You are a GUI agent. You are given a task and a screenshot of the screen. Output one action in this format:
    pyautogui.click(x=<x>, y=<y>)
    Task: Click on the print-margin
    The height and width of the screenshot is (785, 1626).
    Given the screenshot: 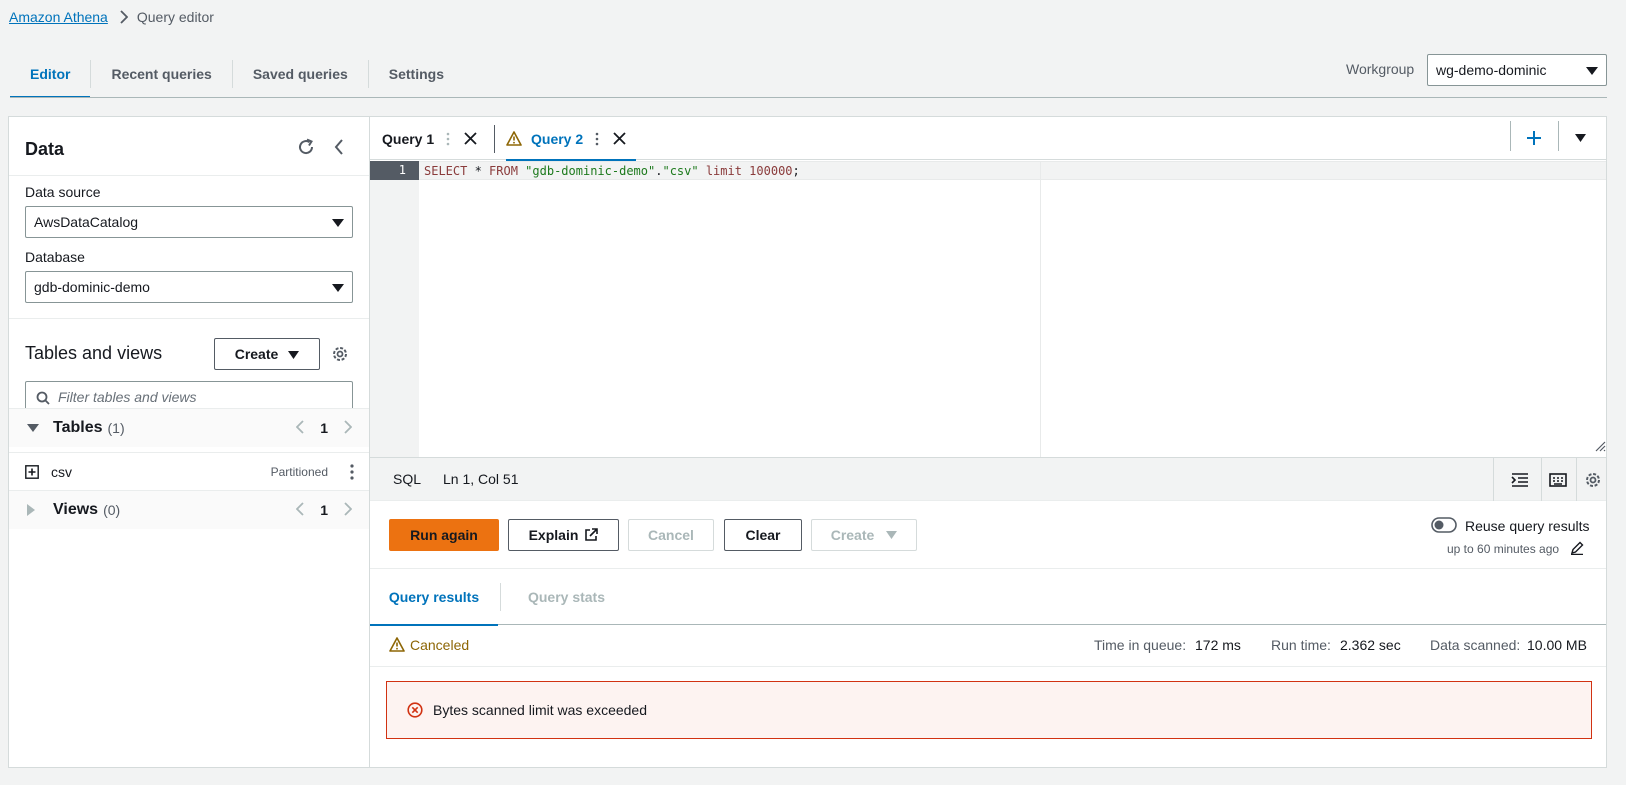 What is the action you would take?
    pyautogui.click(x=1040, y=309)
    